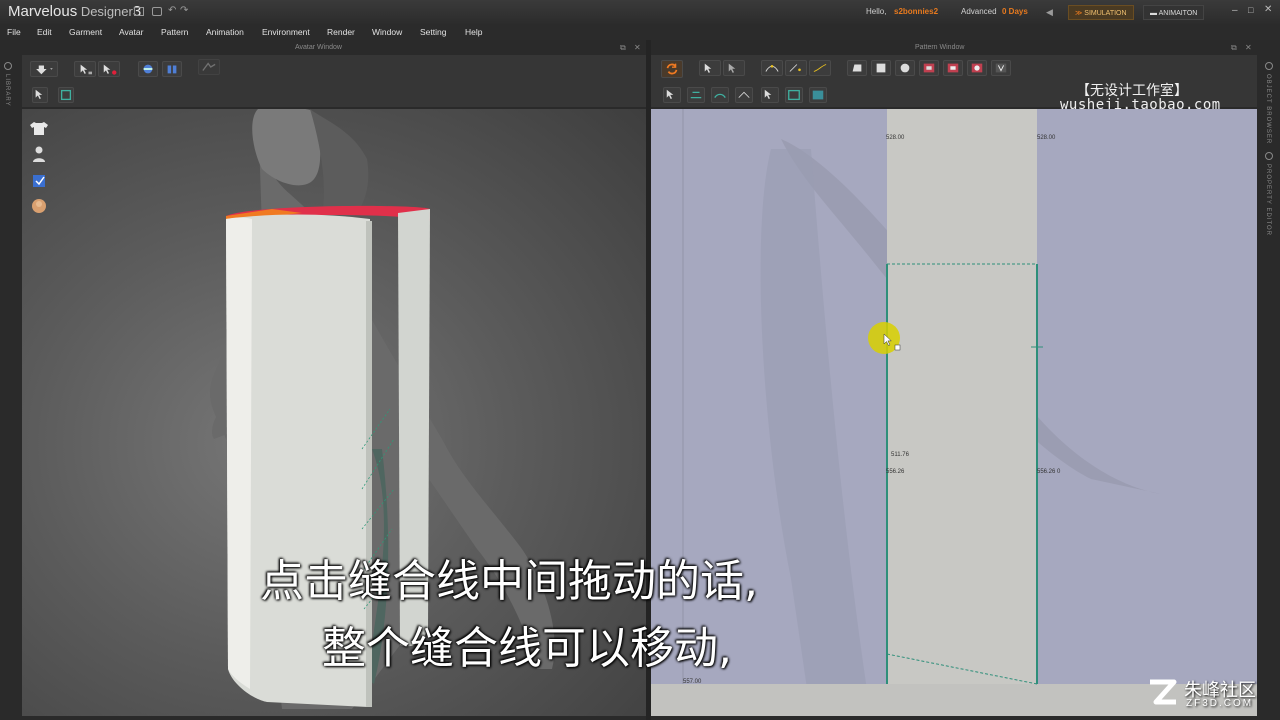 The image size is (1280, 720). I want to click on close-icon: ✕, so click(1268, 9).